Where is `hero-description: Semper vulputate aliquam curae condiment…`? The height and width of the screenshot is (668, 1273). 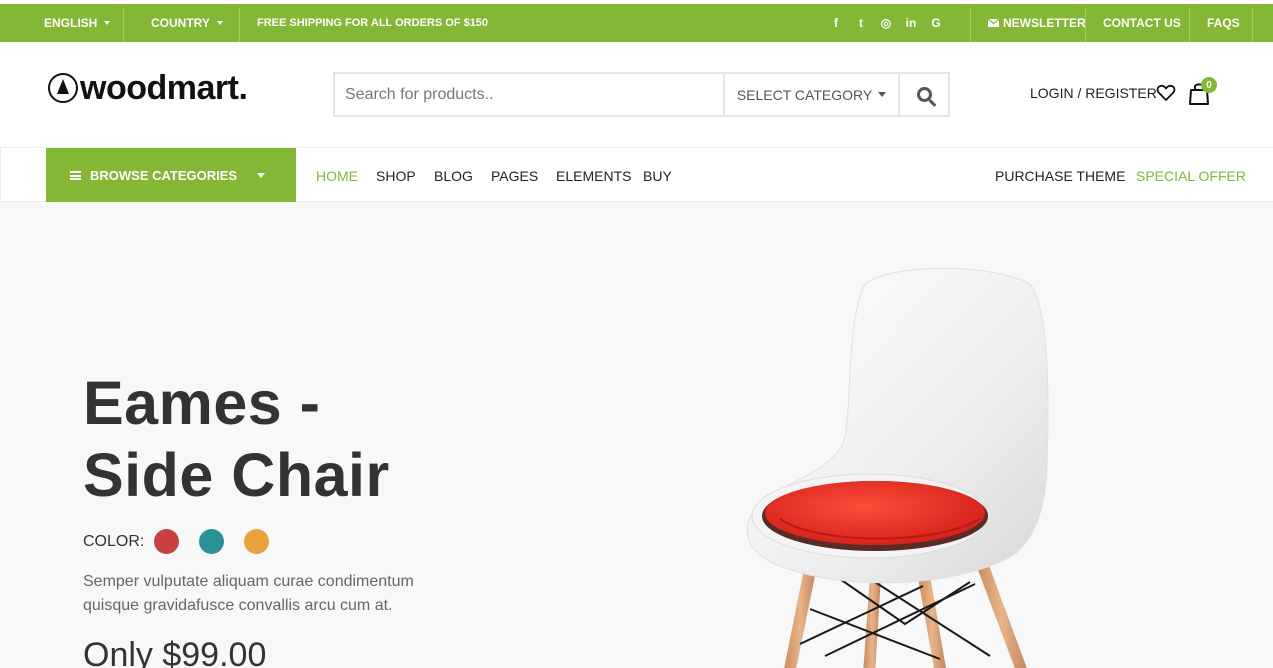
hero-description: Semper vulputate aliquam curae condiment… is located at coordinates (248, 593).